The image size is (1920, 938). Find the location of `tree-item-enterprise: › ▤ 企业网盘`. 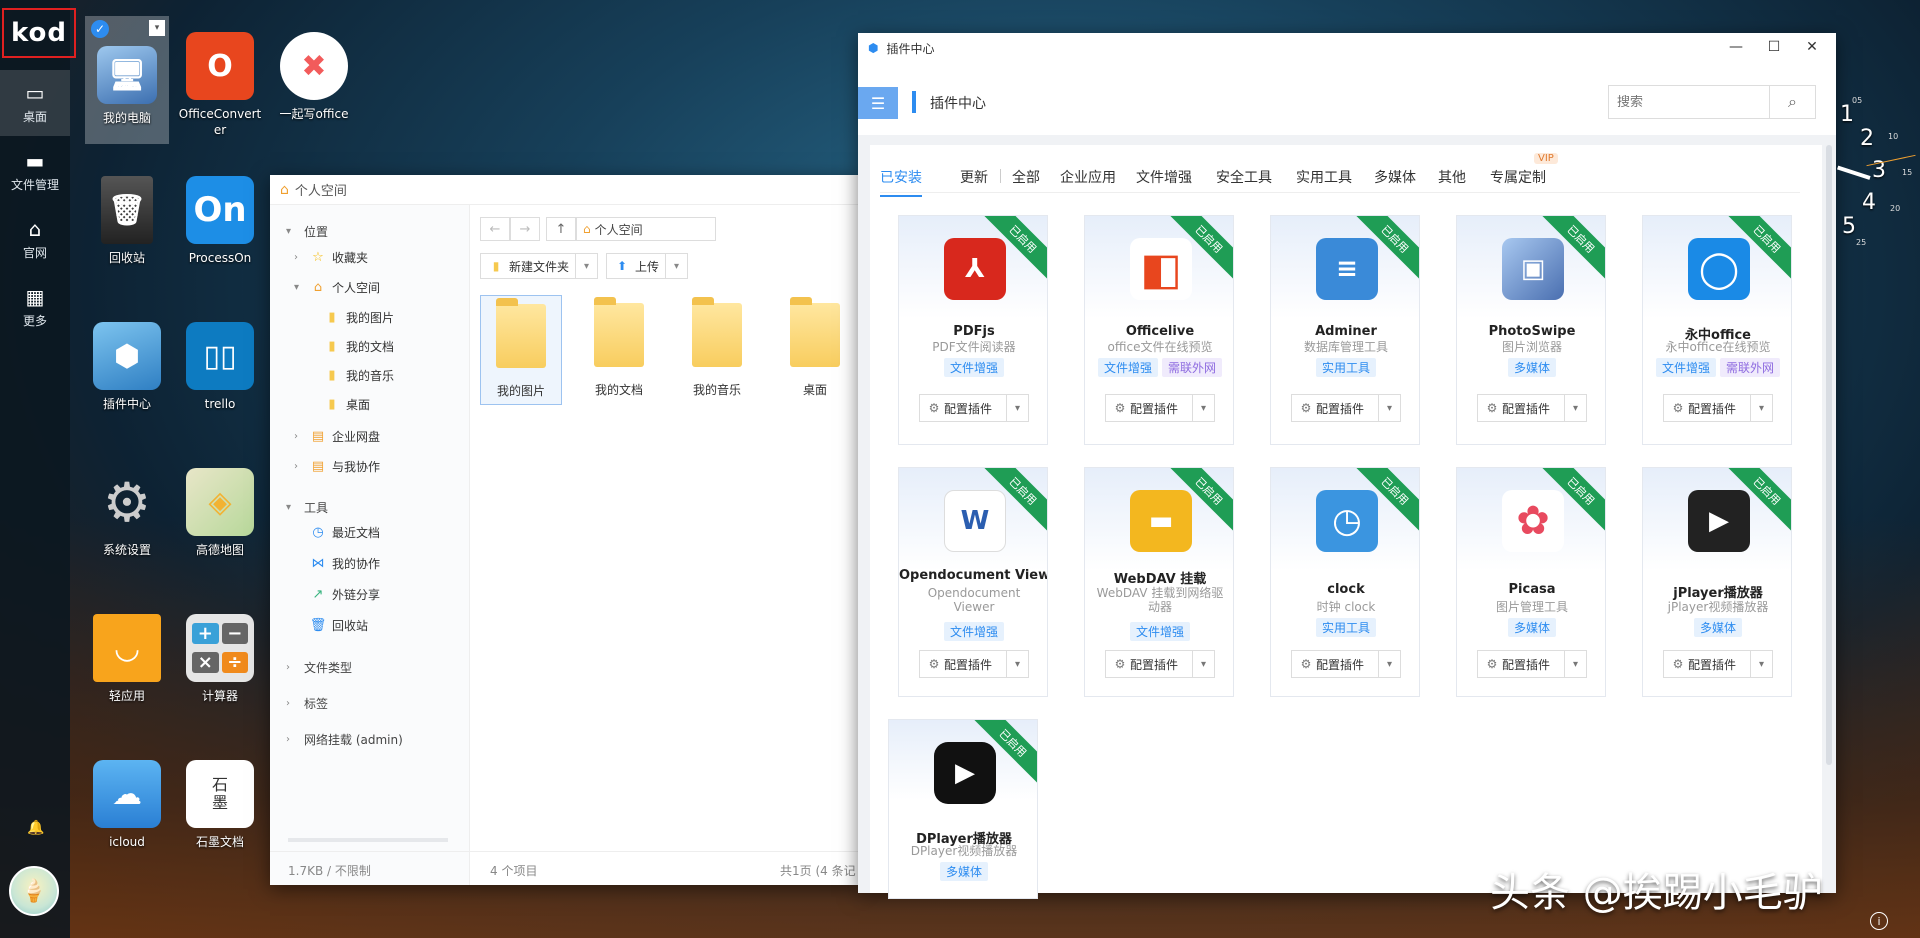

tree-item-enterprise: › ▤ 企业网盘 is located at coordinates (337, 436).